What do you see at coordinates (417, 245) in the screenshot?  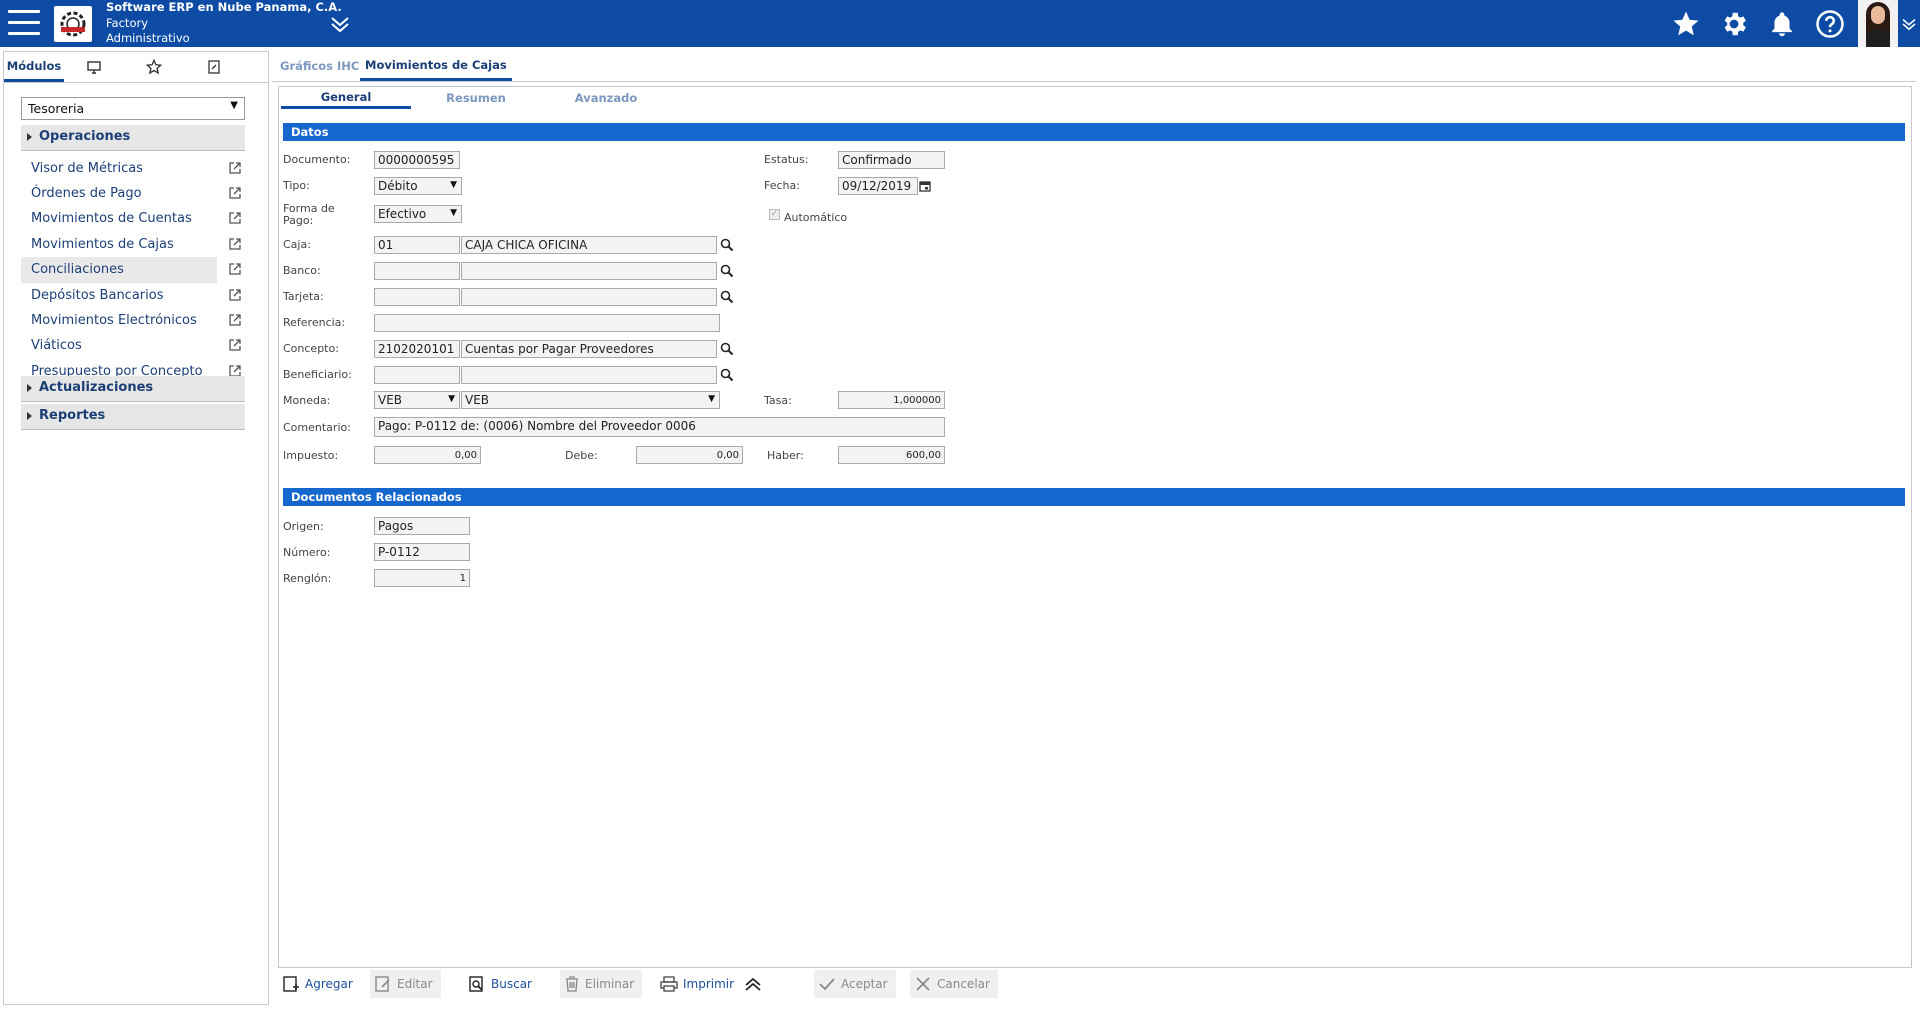 I see `caja-code-field: 01` at bounding box center [417, 245].